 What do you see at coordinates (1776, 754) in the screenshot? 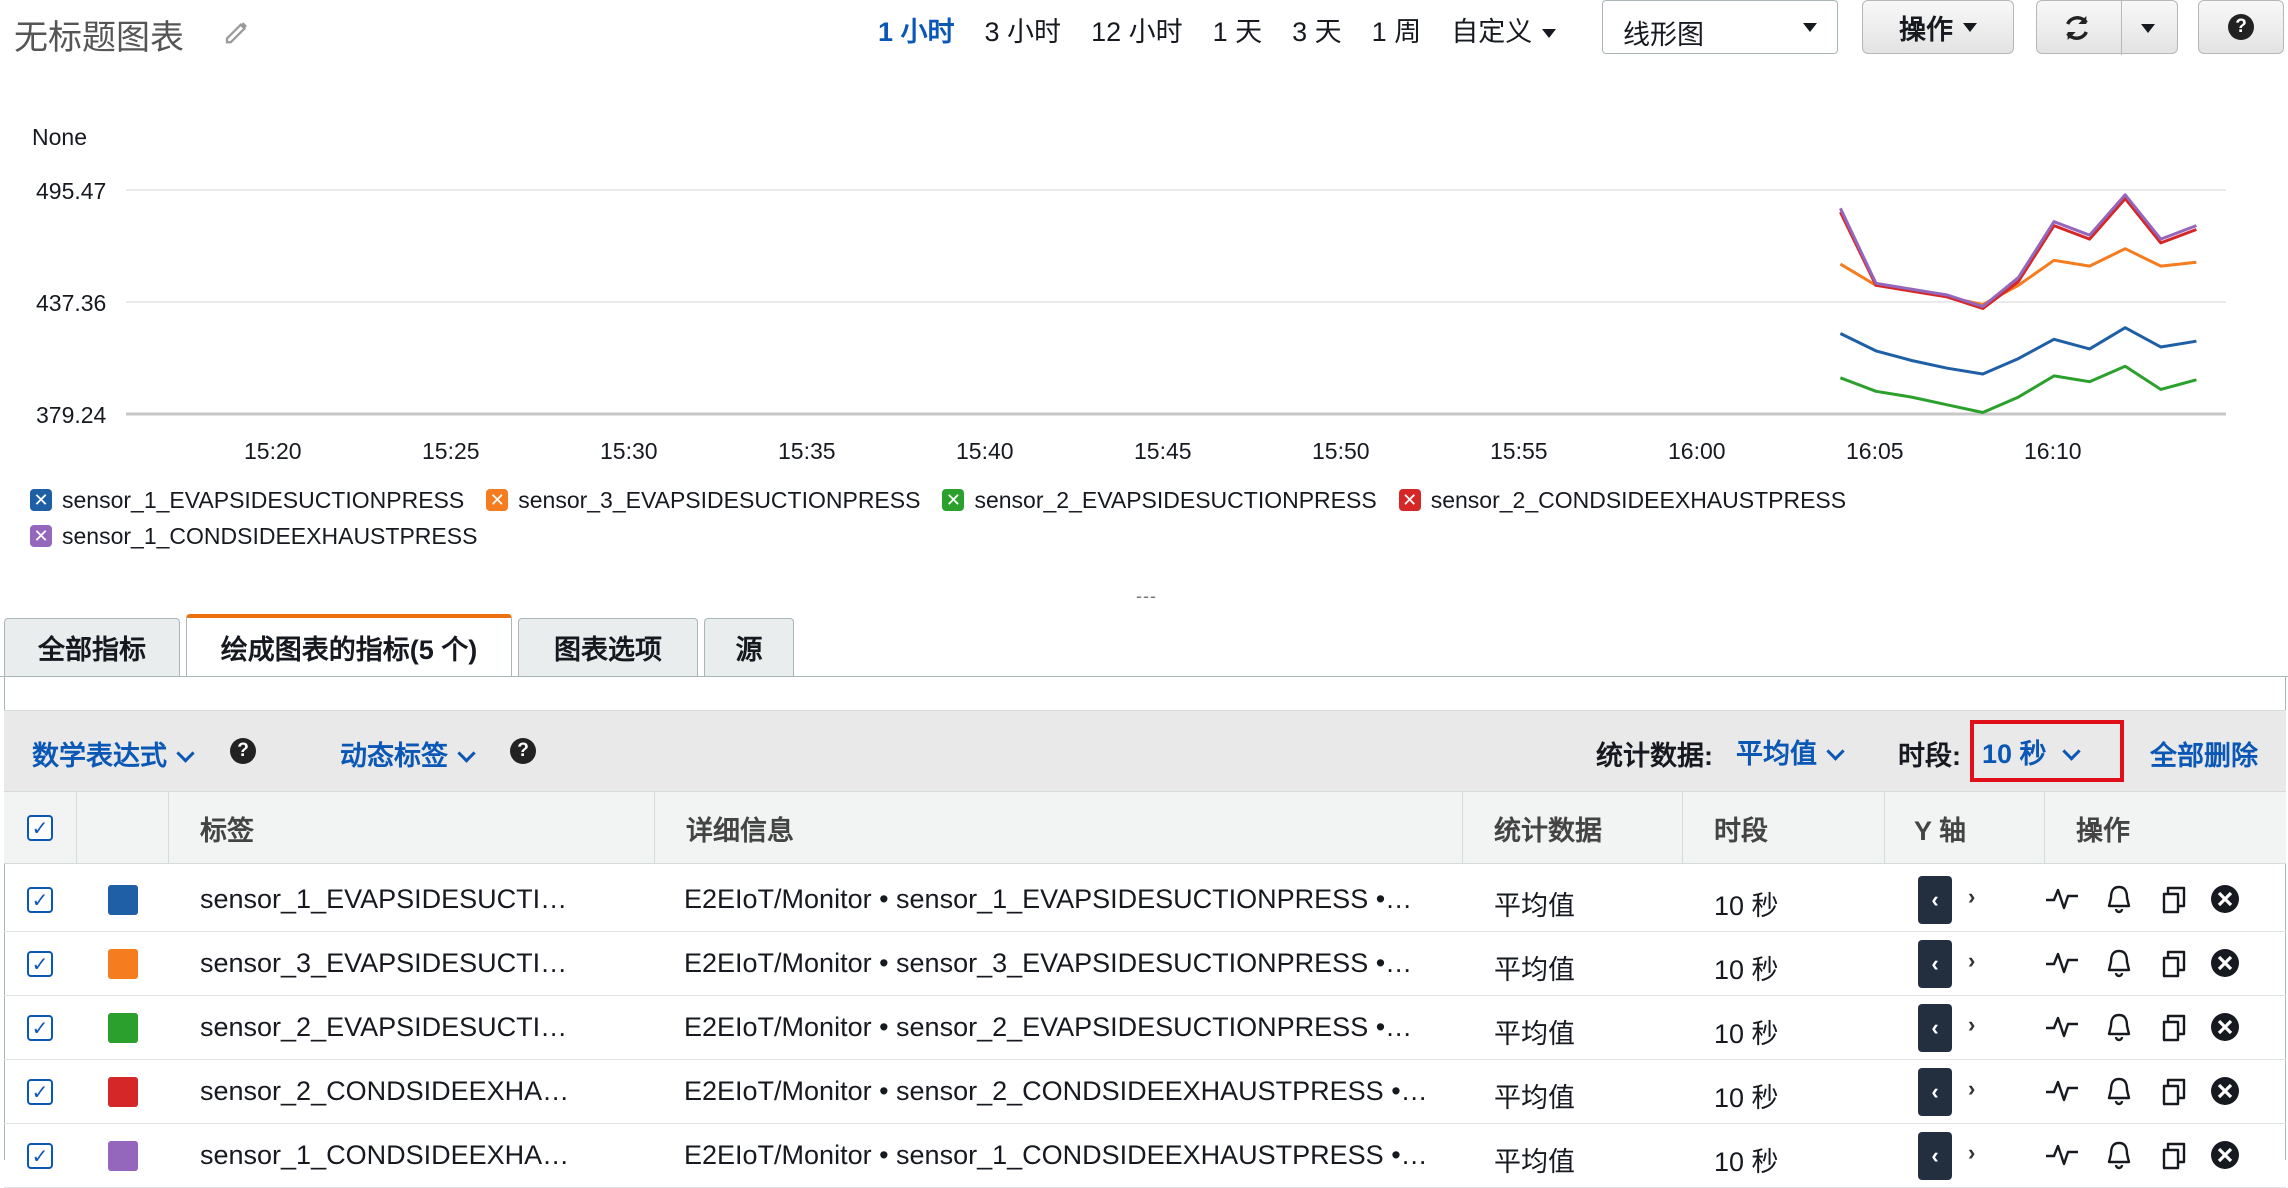
I see `statistic-value: 平均值` at bounding box center [1776, 754].